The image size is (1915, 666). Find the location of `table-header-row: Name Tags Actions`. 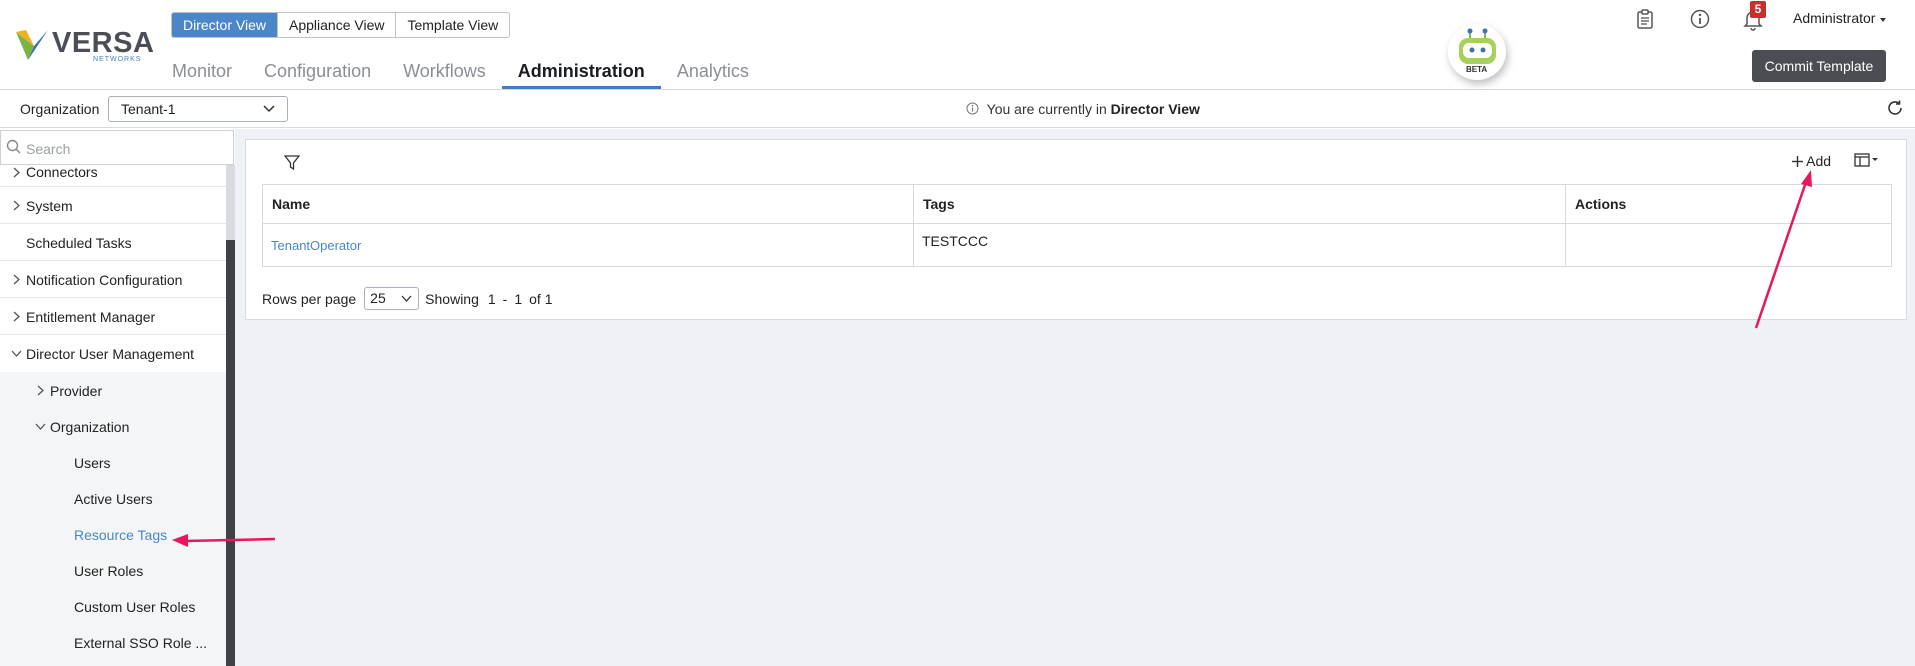

table-header-row: Name Tags Actions is located at coordinates (1077, 204).